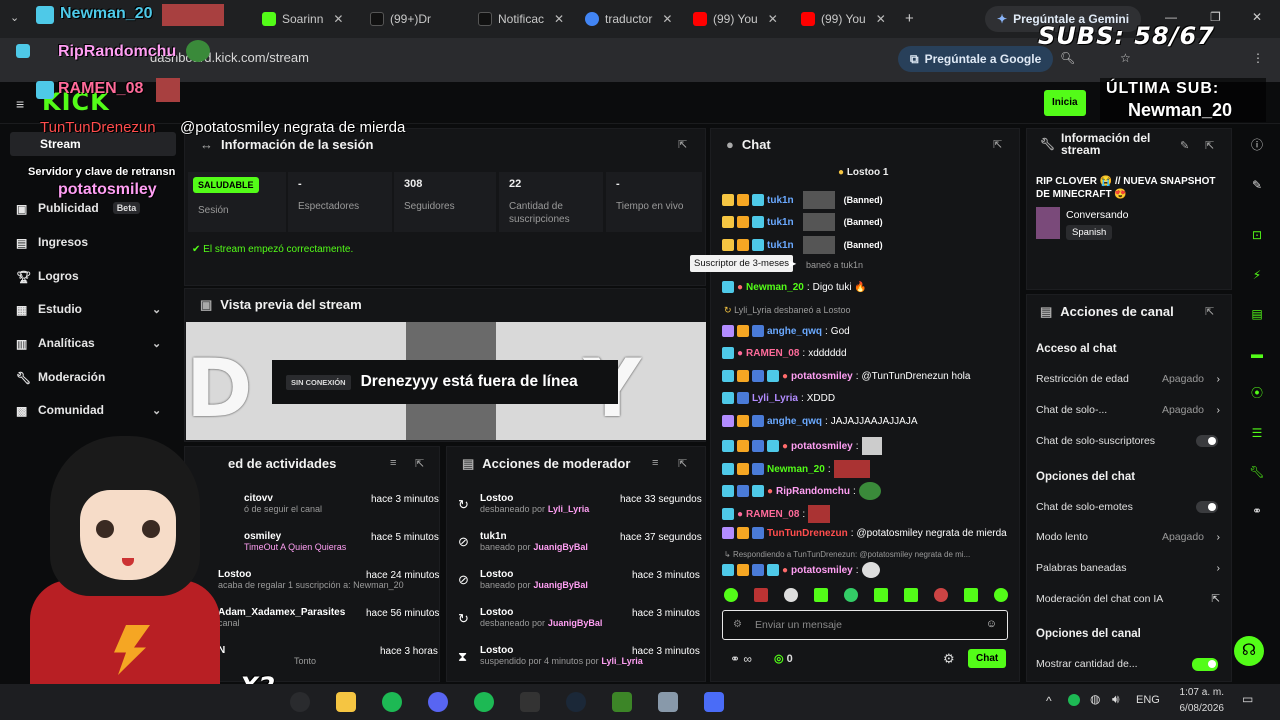  Describe the element at coordinates (300, 702) in the screenshot. I see `obs-taskbar-icon` at that location.